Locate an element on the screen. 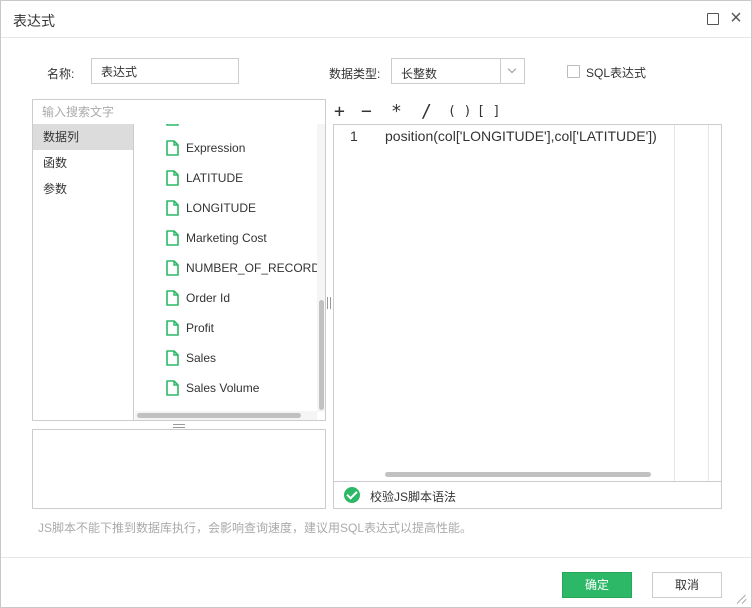 This screenshot has width=752, height=608. field-list-item: Sales Volume is located at coordinates (226, 388).